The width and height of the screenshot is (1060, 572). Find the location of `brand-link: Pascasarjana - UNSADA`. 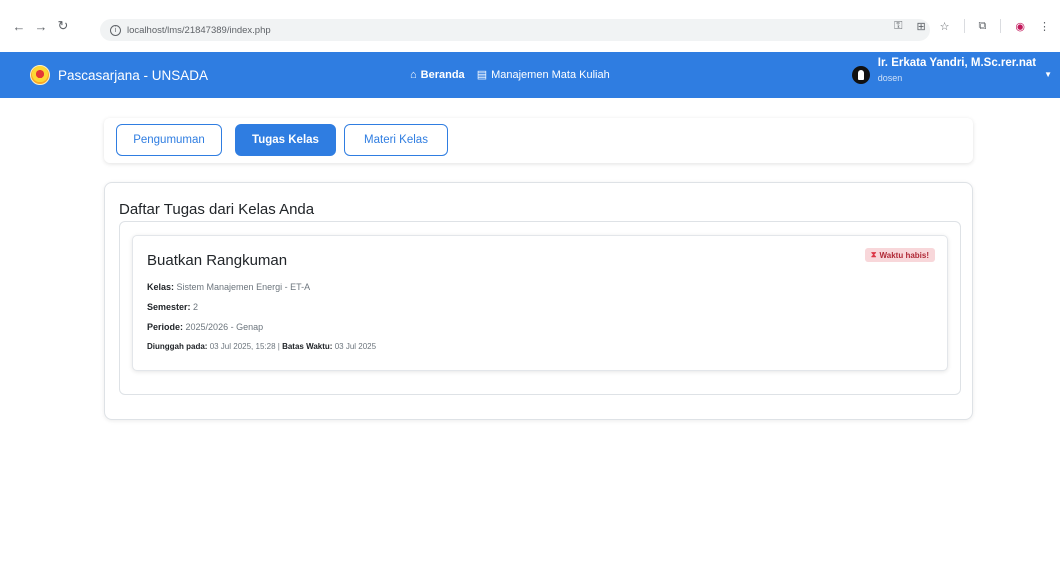

brand-link: Pascasarjana - UNSADA is located at coordinates (119, 75).